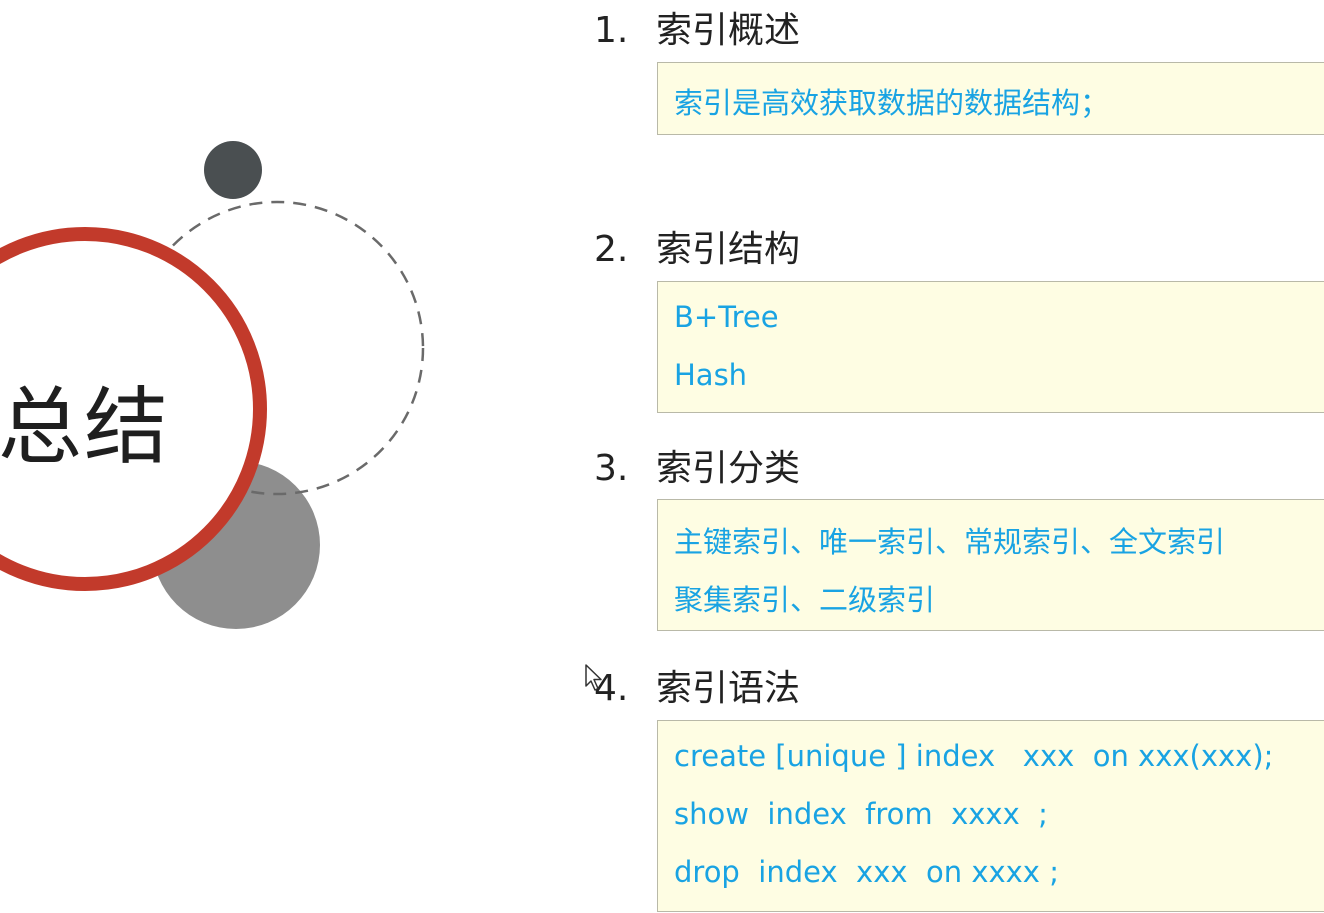 Image resolution: width=1324 pixels, height=913 pixels. I want to click on section-2-box: B+Tree Hash, so click(990, 347).